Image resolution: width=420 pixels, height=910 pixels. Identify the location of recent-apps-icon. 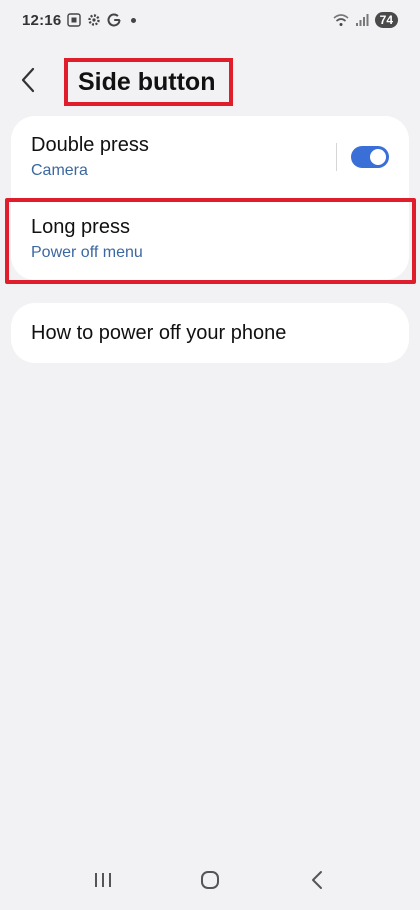
(103, 882).